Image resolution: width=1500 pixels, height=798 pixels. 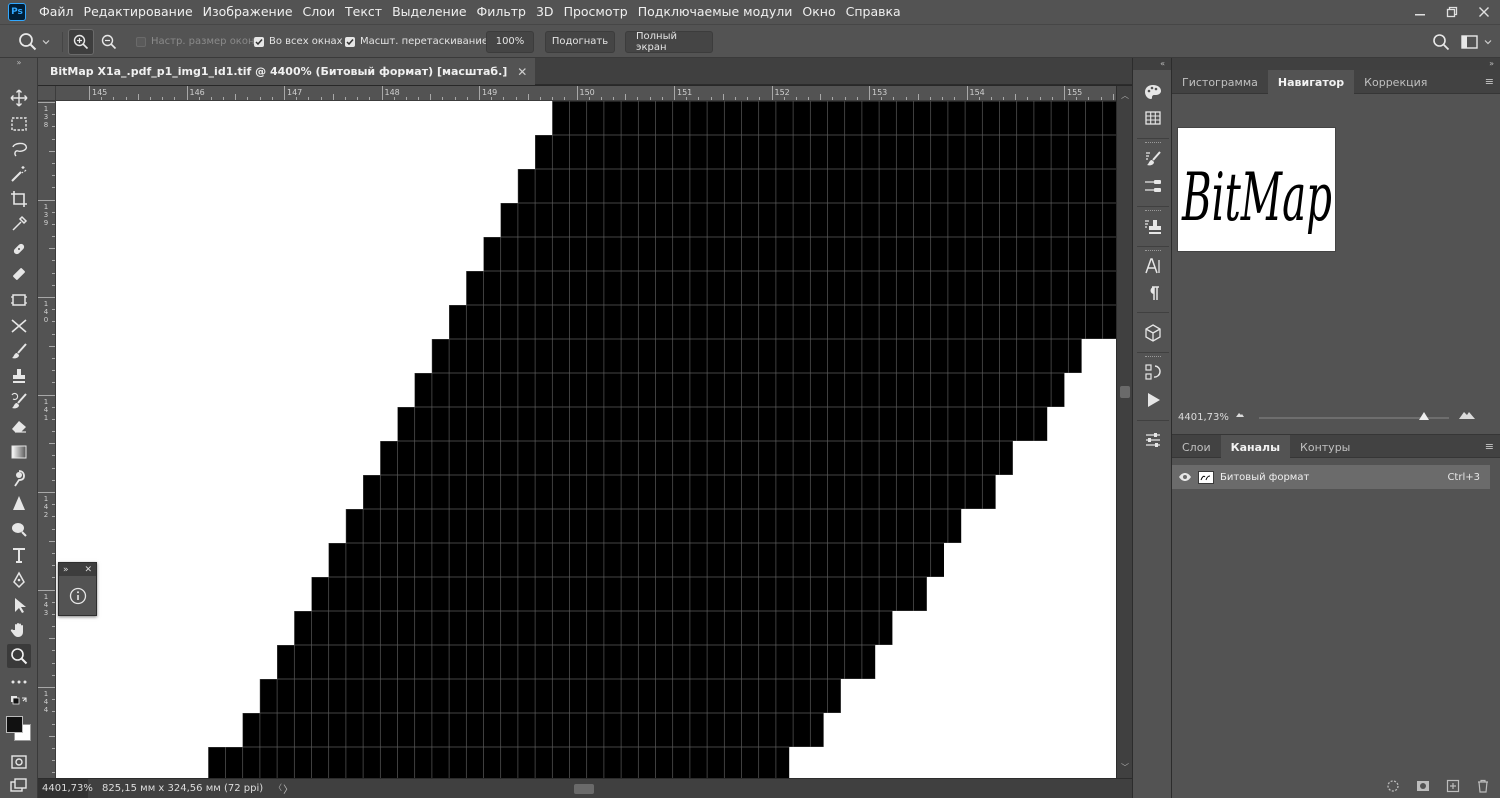 I want to click on load-selection-button, so click(x=1393, y=786).